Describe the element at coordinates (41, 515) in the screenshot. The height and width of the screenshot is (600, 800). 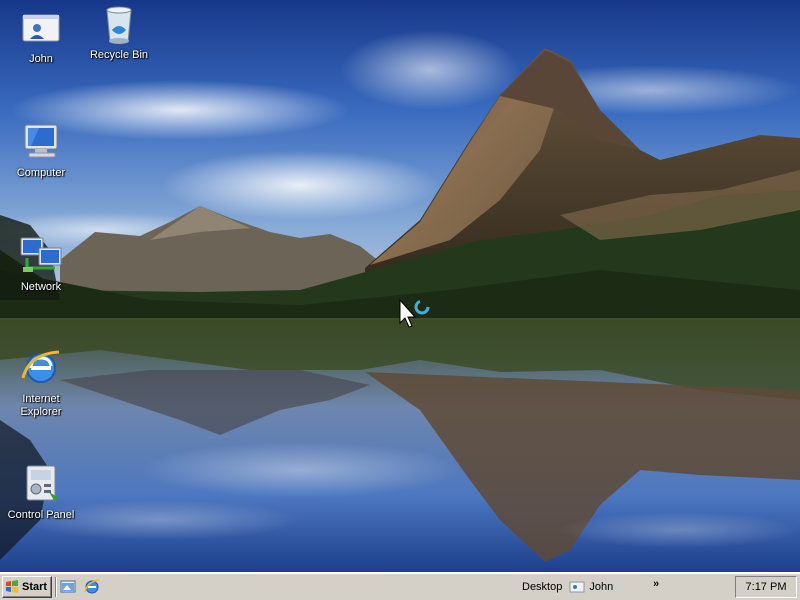
I see `desktop-icon-label: Control Panel` at that location.